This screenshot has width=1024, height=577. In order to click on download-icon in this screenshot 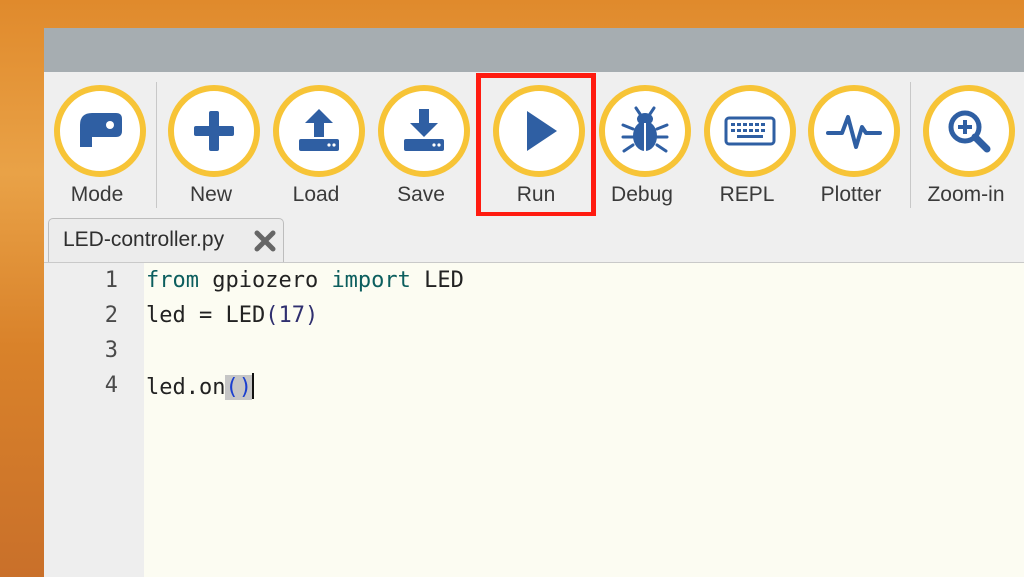, I will do `click(424, 130)`.